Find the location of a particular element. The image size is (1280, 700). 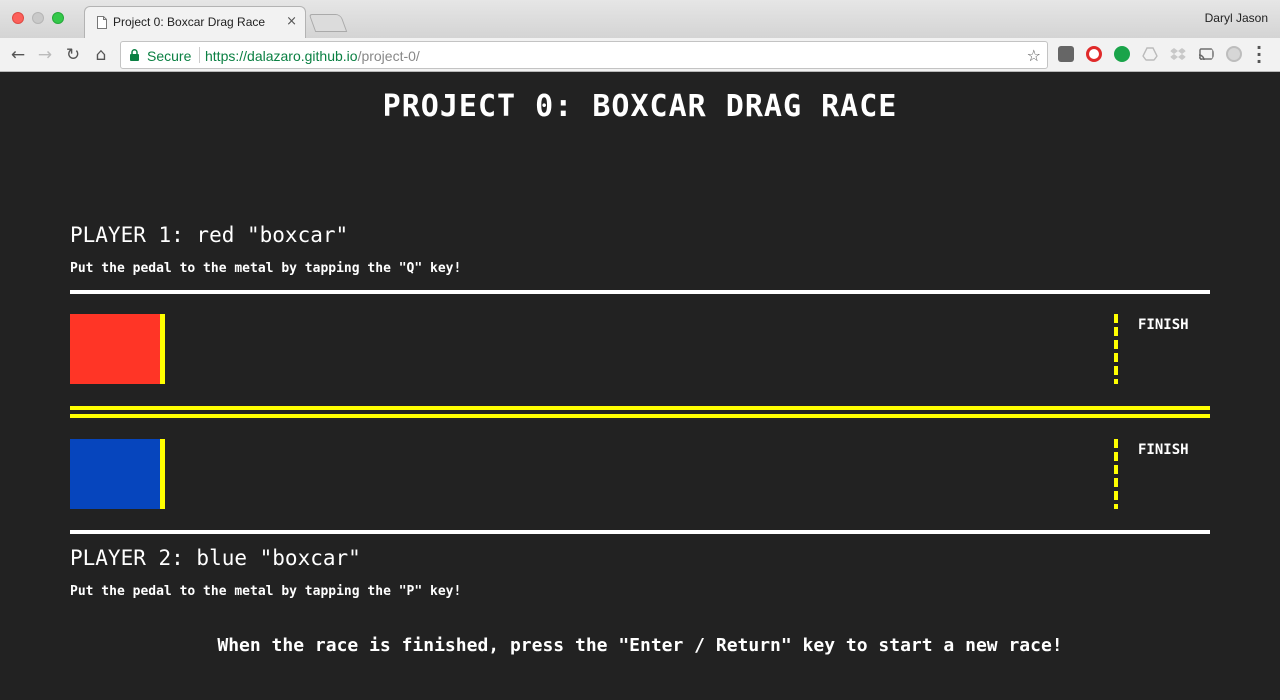

window-minimize-button is located at coordinates (38, 18).